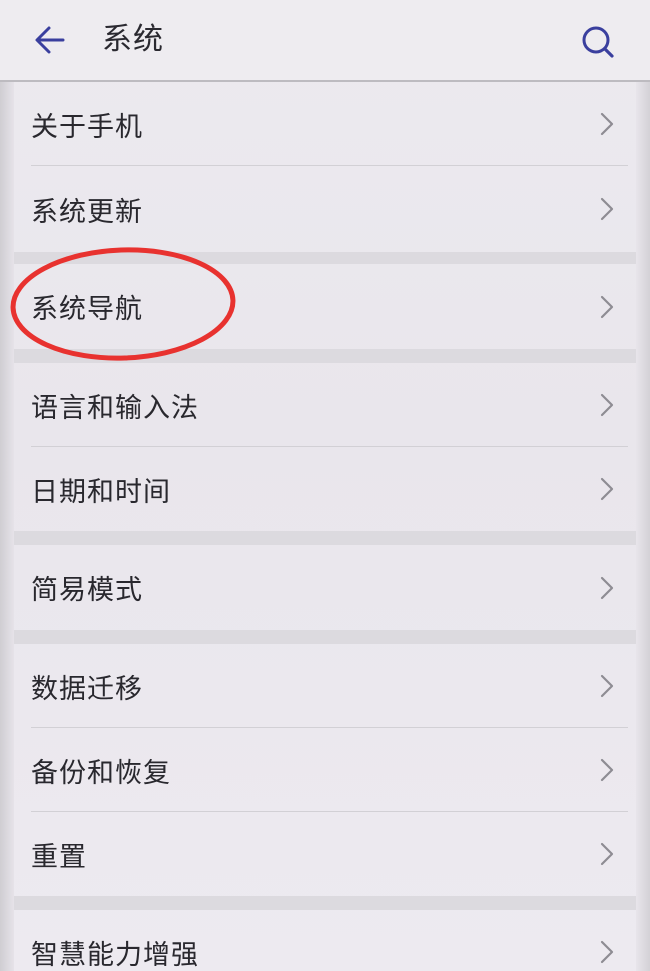  I want to click on settings-item-label: 关于手机, so click(87, 127).